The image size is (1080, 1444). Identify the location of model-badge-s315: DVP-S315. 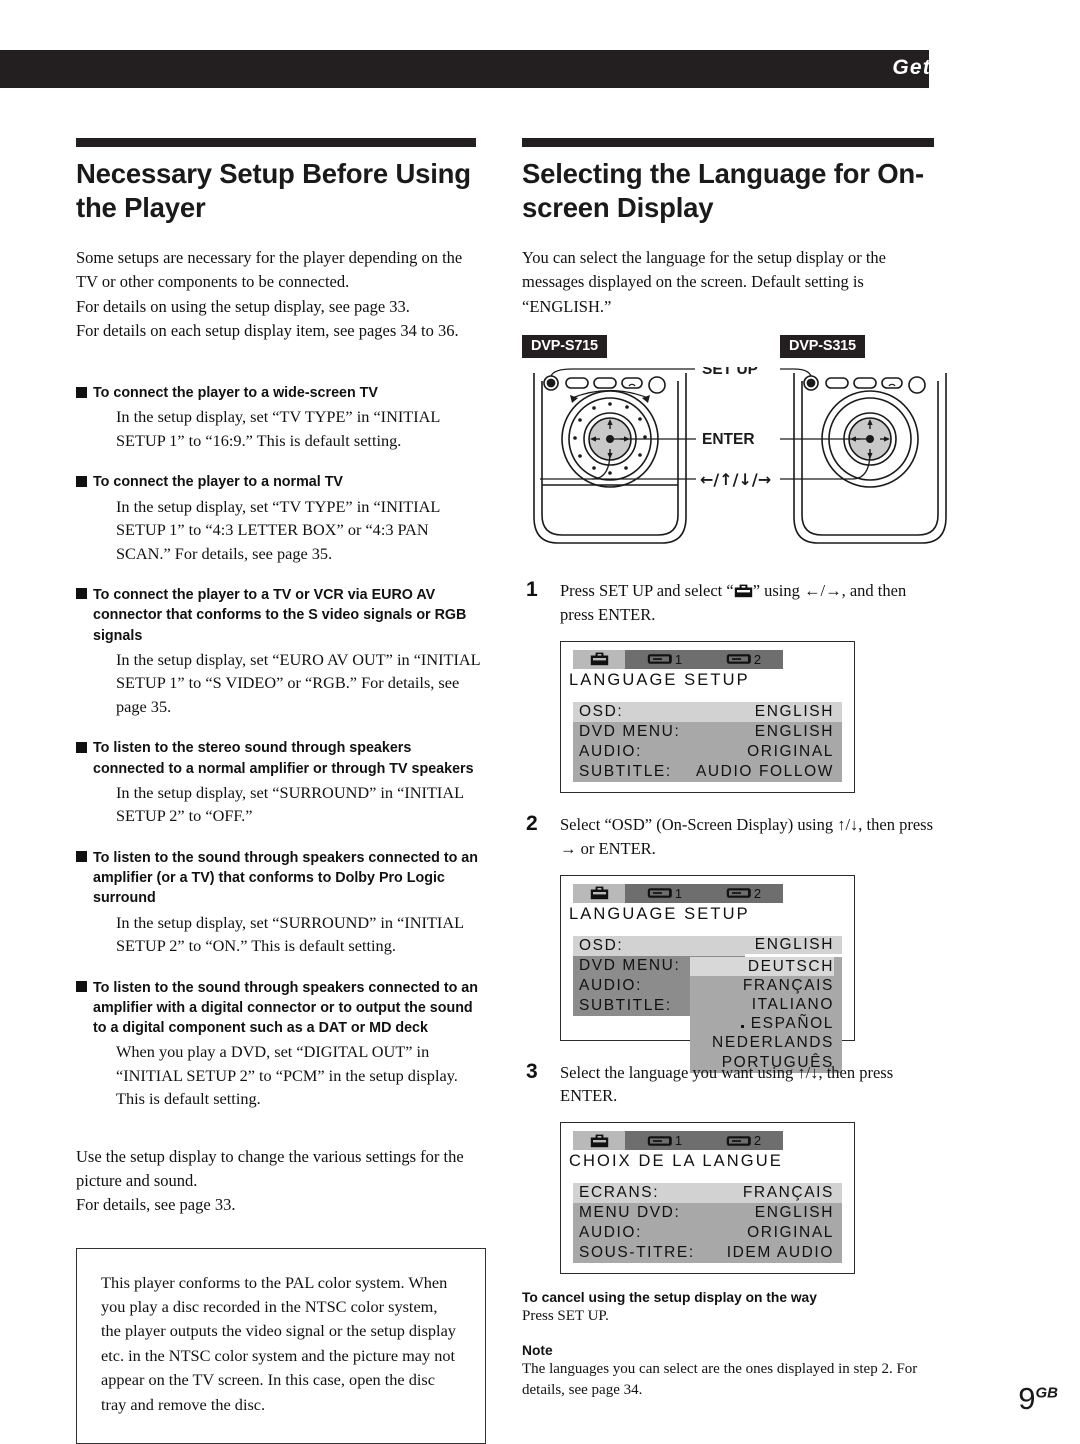
(822, 346).